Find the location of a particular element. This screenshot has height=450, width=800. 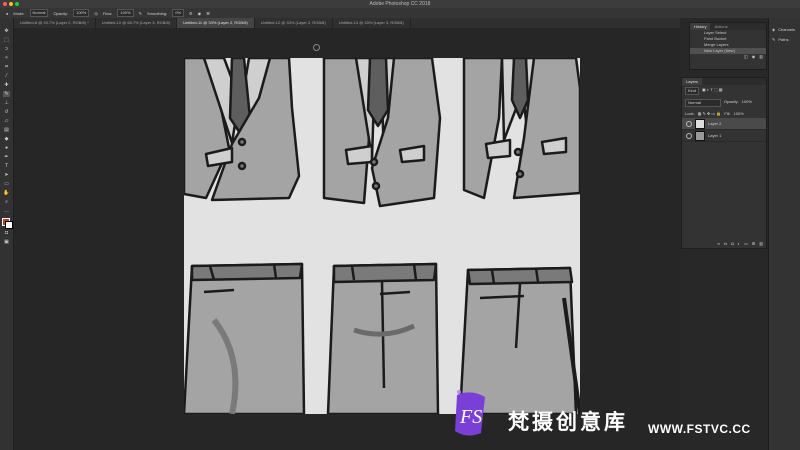

type-tool-icon: T is located at coordinates (6, 166).